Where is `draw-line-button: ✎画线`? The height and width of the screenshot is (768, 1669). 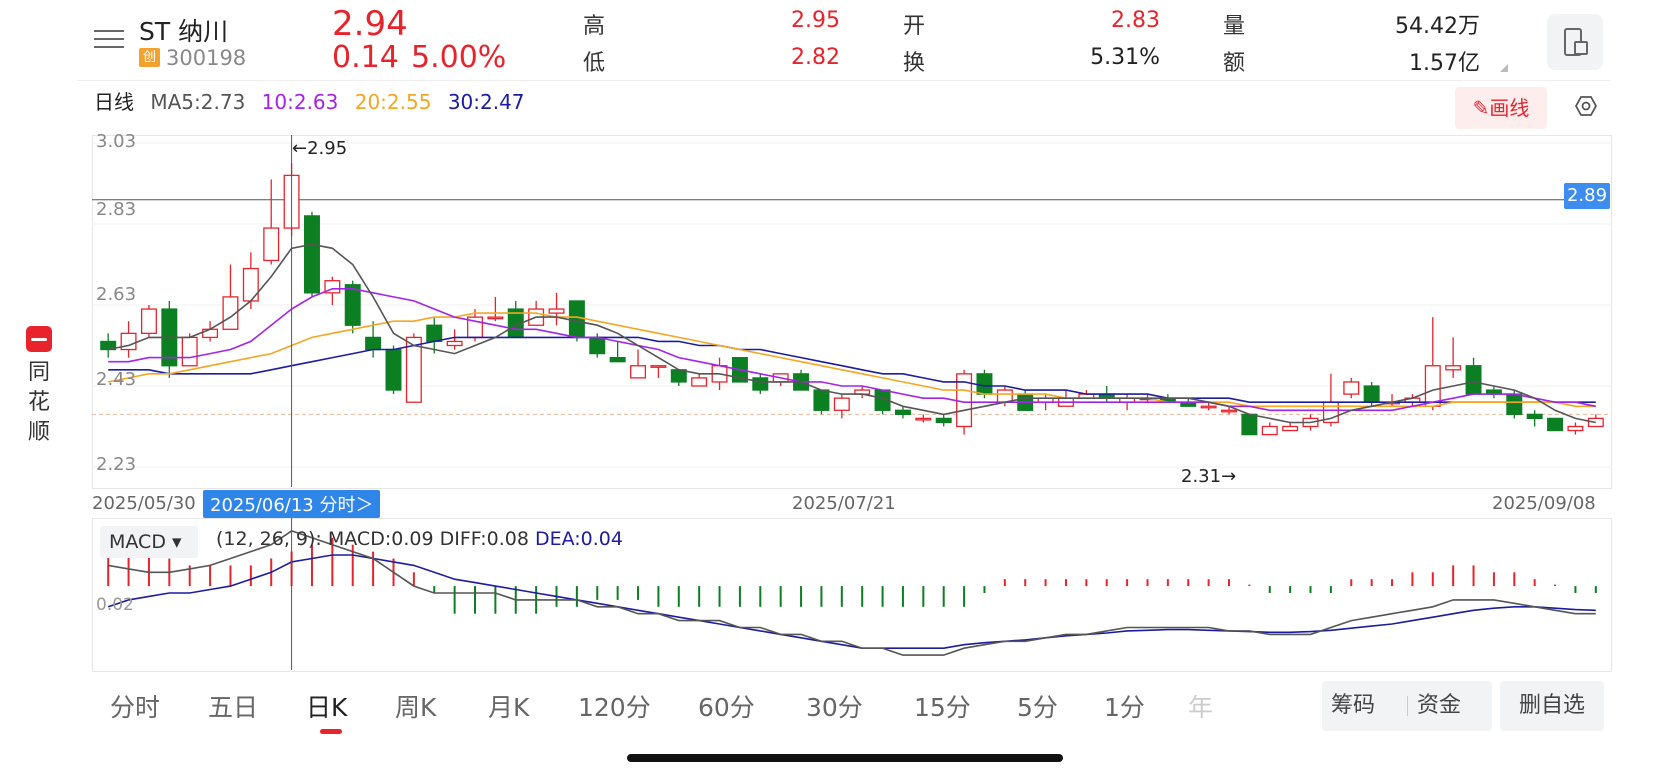
draw-line-button: ✎画线 is located at coordinates (1501, 108).